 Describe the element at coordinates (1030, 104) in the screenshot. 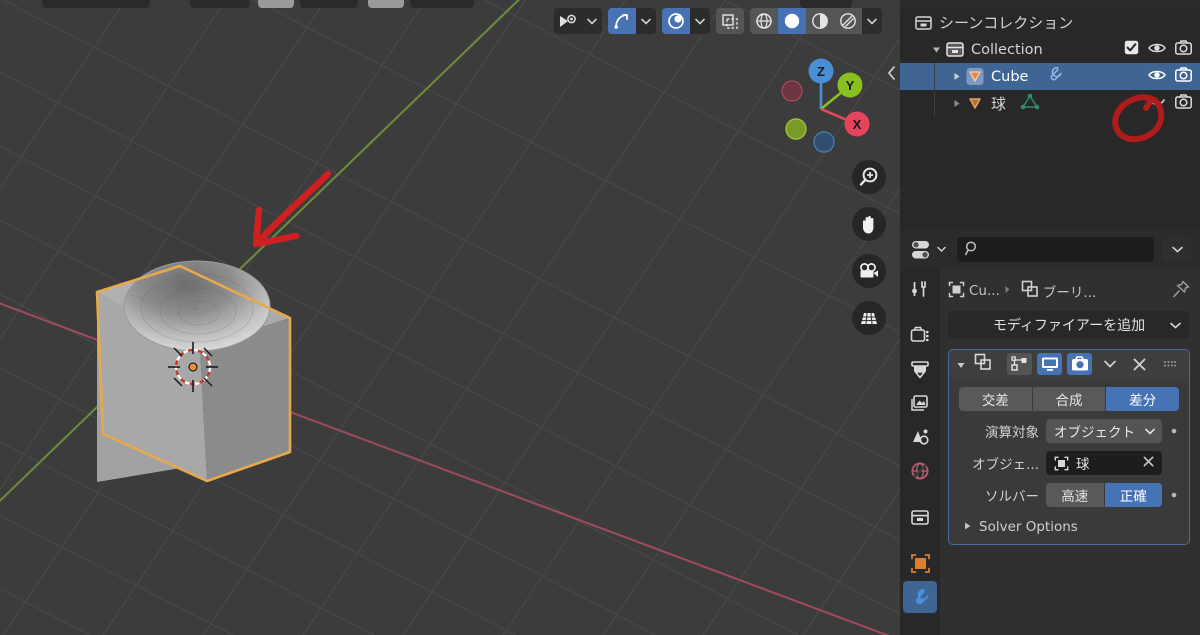

I see `mesh-data-icon` at that location.